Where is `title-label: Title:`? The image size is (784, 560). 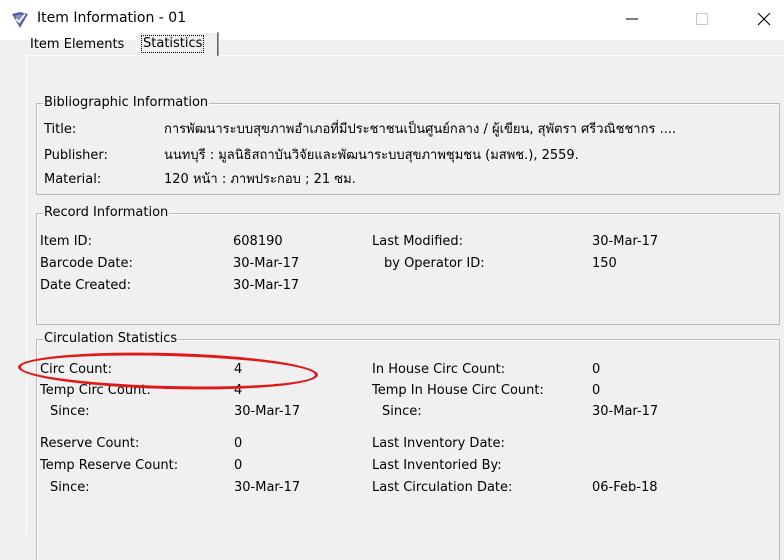 title-label: Title: is located at coordinates (60, 129).